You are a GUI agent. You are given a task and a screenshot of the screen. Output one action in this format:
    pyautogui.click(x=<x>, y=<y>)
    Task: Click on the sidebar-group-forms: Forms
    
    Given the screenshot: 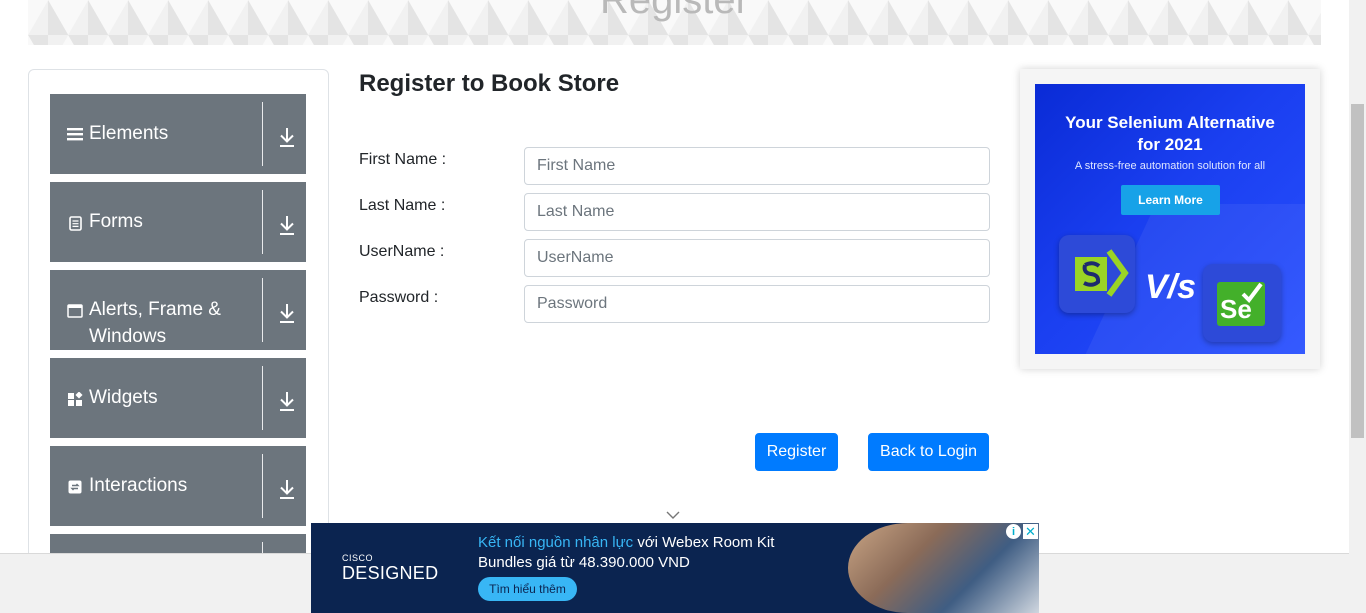 What is the action you would take?
    pyautogui.click(x=178, y=222)
    